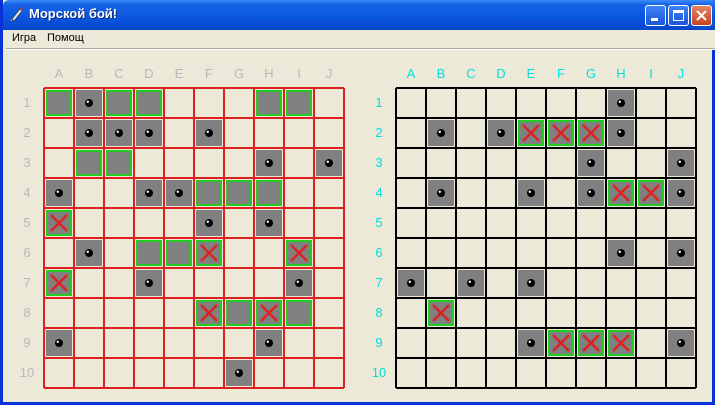 The image size is (715, 405). Describe the element at coordinates (24, 38) in the screenshot. I see `menu-game: Игра` at that location.